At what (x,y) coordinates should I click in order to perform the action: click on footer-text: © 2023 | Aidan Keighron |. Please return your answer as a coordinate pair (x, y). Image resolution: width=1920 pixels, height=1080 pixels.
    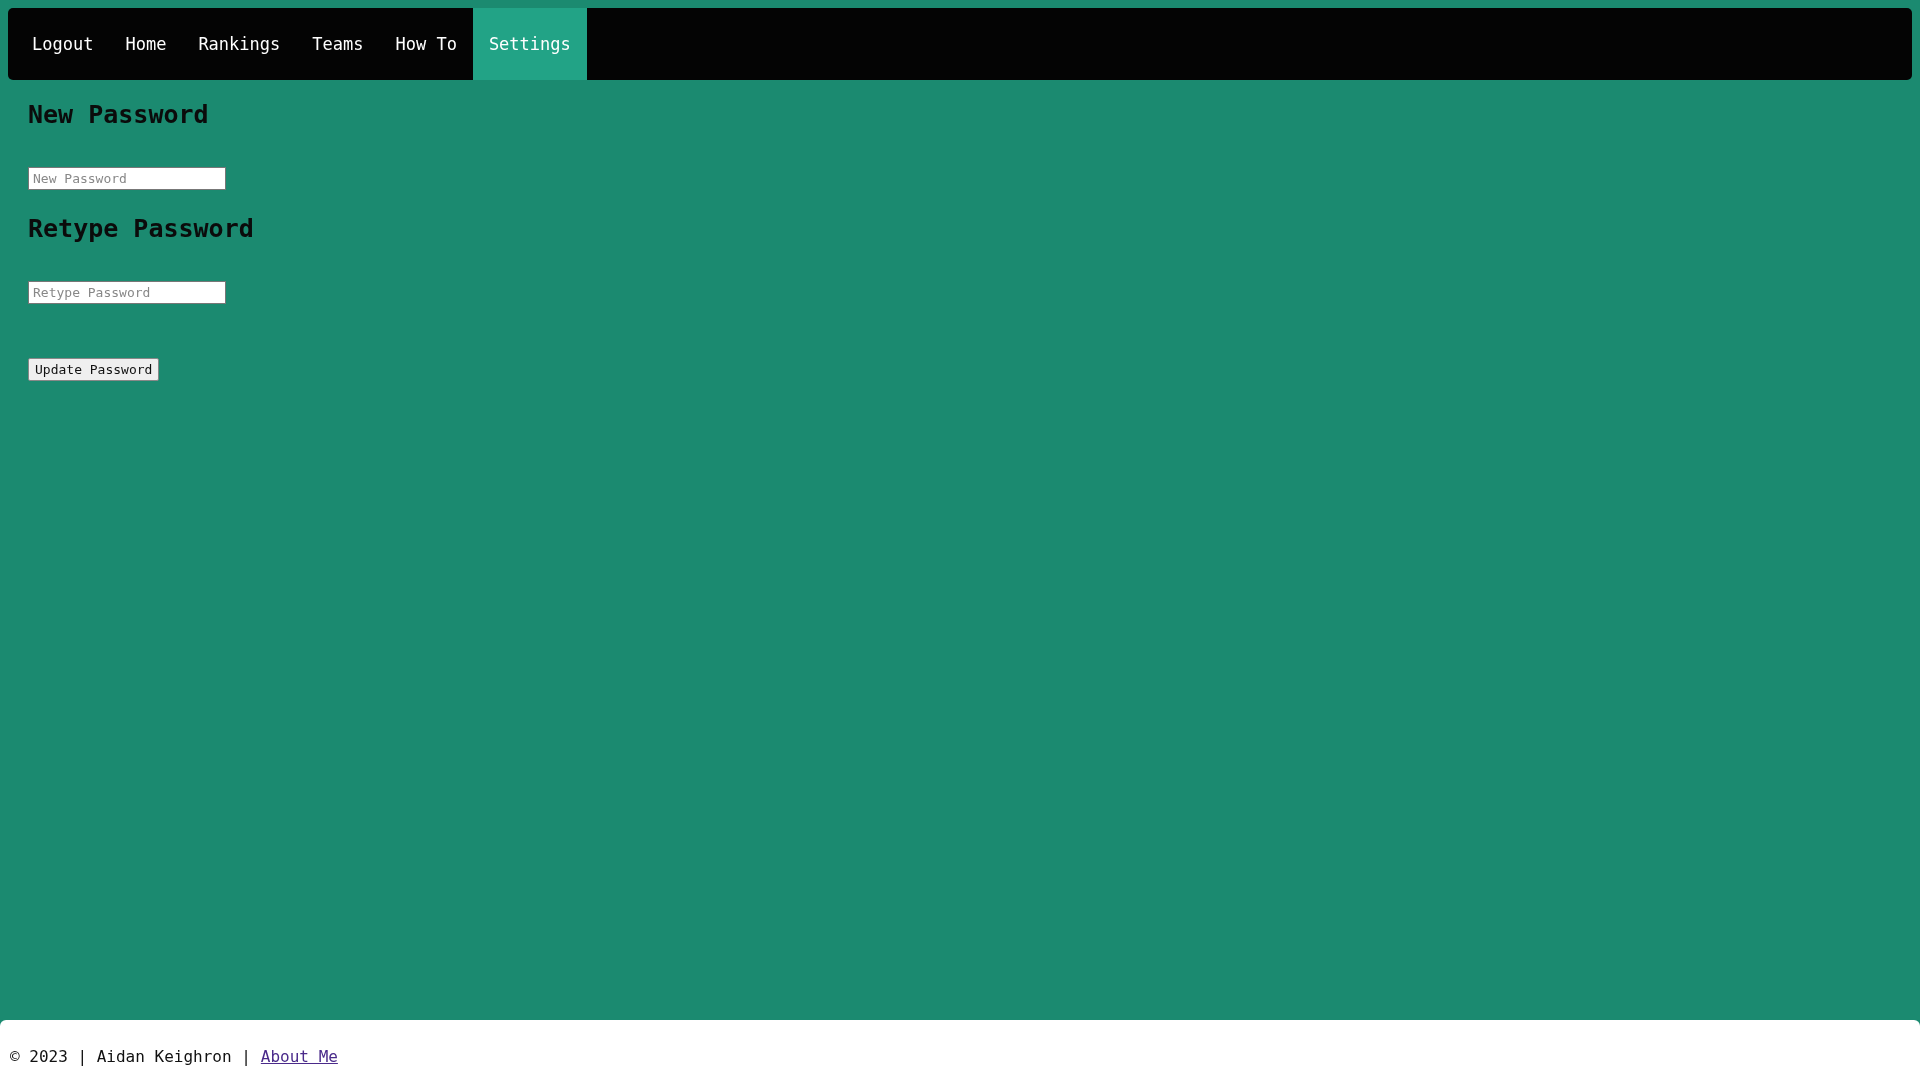
    Looking at the image, I should click on (130, 1056).